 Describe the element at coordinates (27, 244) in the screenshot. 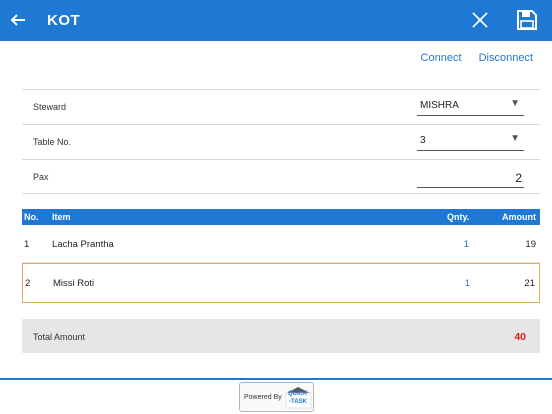

I see `row-no: 1` at that location.